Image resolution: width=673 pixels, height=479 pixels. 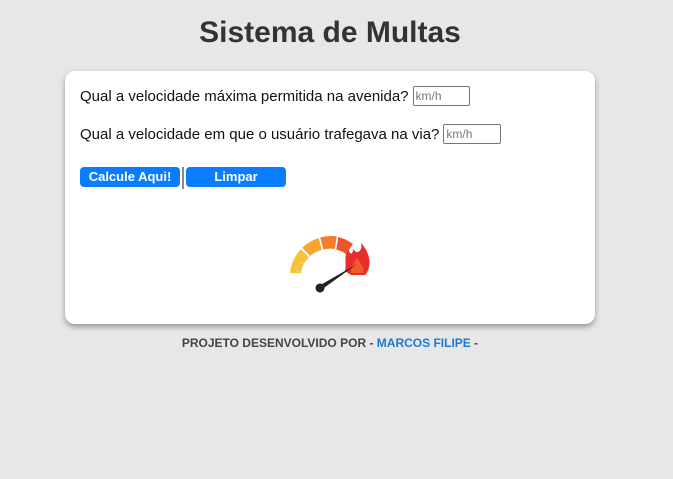 What do you see at coordinates (183, 178) in the screenshot?
I see `button-divider` at bounding box center [183, 178].